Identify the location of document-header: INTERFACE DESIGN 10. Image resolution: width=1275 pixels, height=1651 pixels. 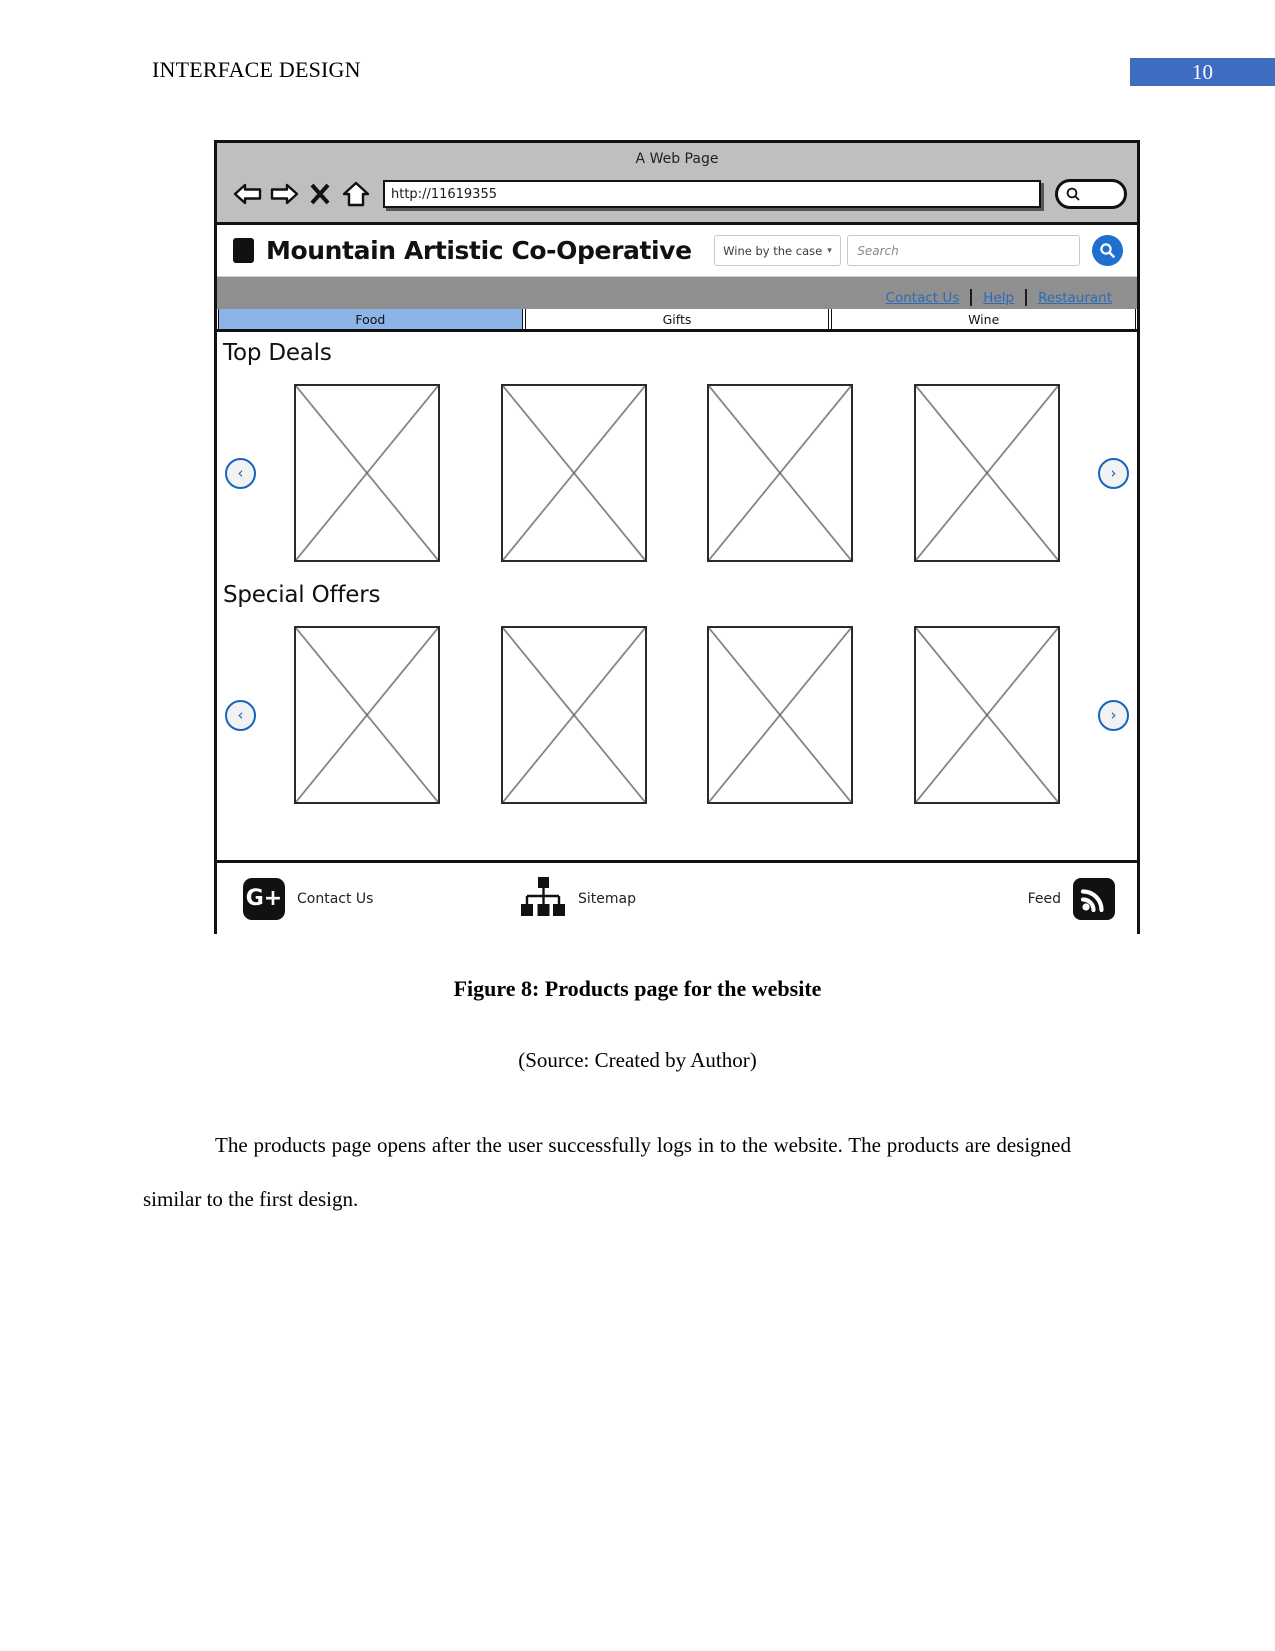
(637, 55).